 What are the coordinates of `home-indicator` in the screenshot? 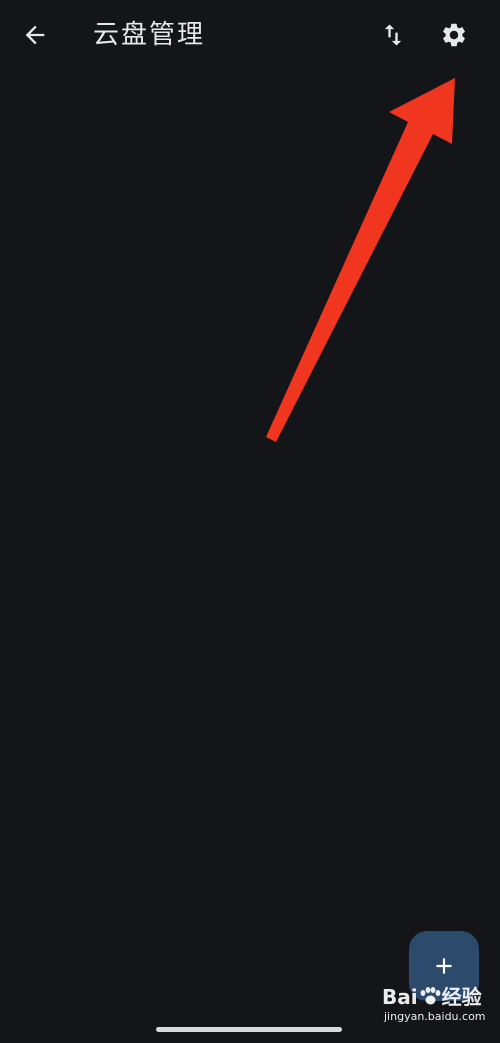 It's located at (249, 1029).